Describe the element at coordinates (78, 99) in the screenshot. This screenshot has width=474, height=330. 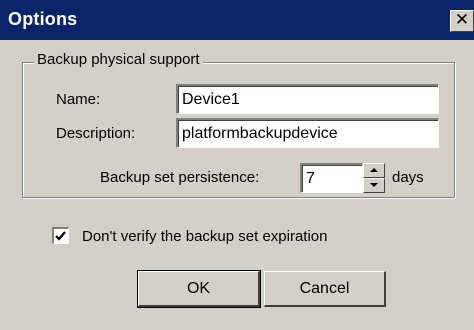
I see `name-label: Name:` at that location.